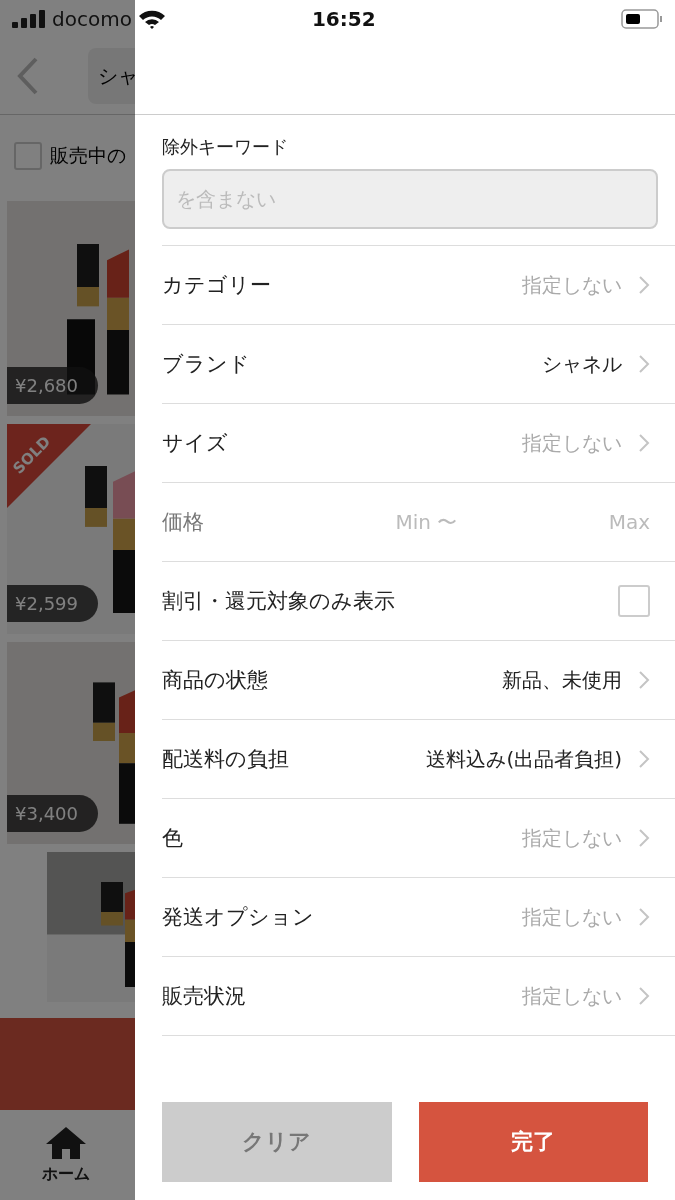 Image resolution: width=675 pixels, height=1200 pixels. What do you see at coordinates (28, 76) in the screenshot?
I see `back-icon` at bounding box center [28, 76].